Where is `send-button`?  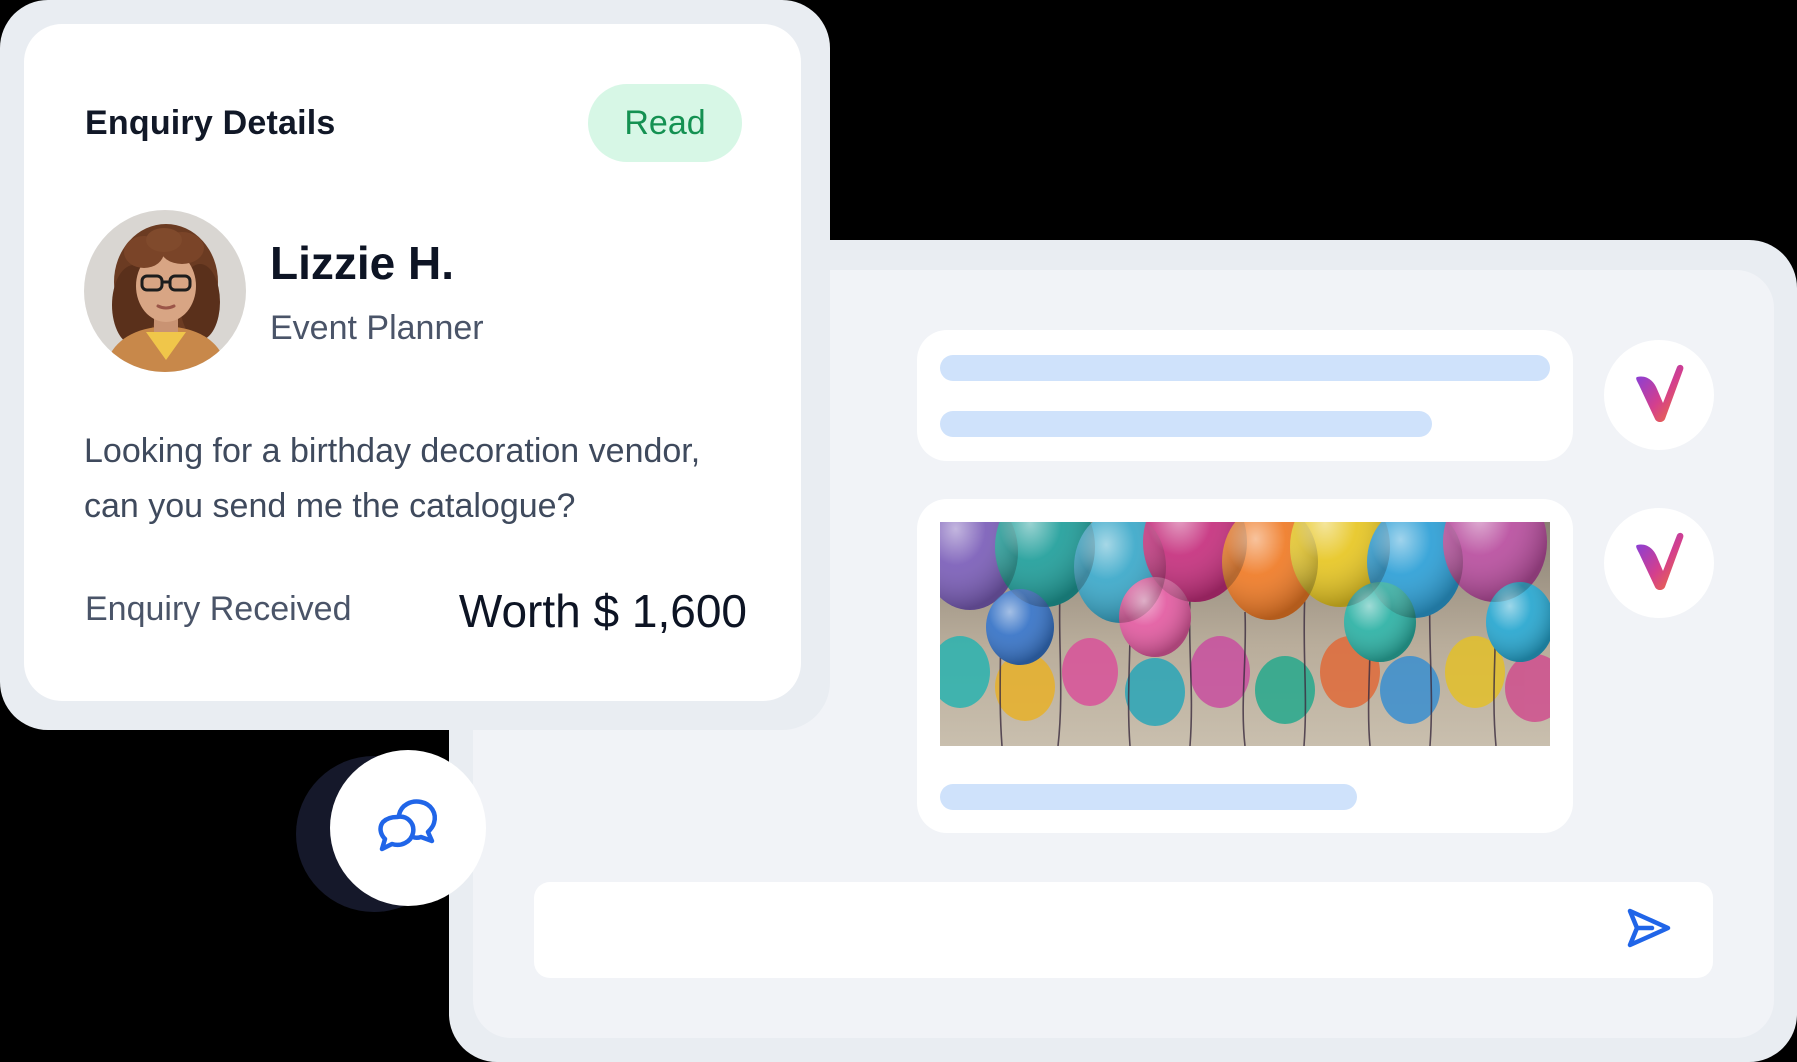
send-button is located at coordinates (1649, 930).